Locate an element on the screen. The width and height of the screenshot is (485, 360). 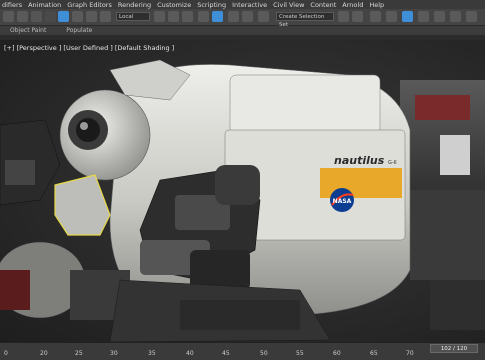
ribbon-toggle-icon is located at coordinates (391, 16).